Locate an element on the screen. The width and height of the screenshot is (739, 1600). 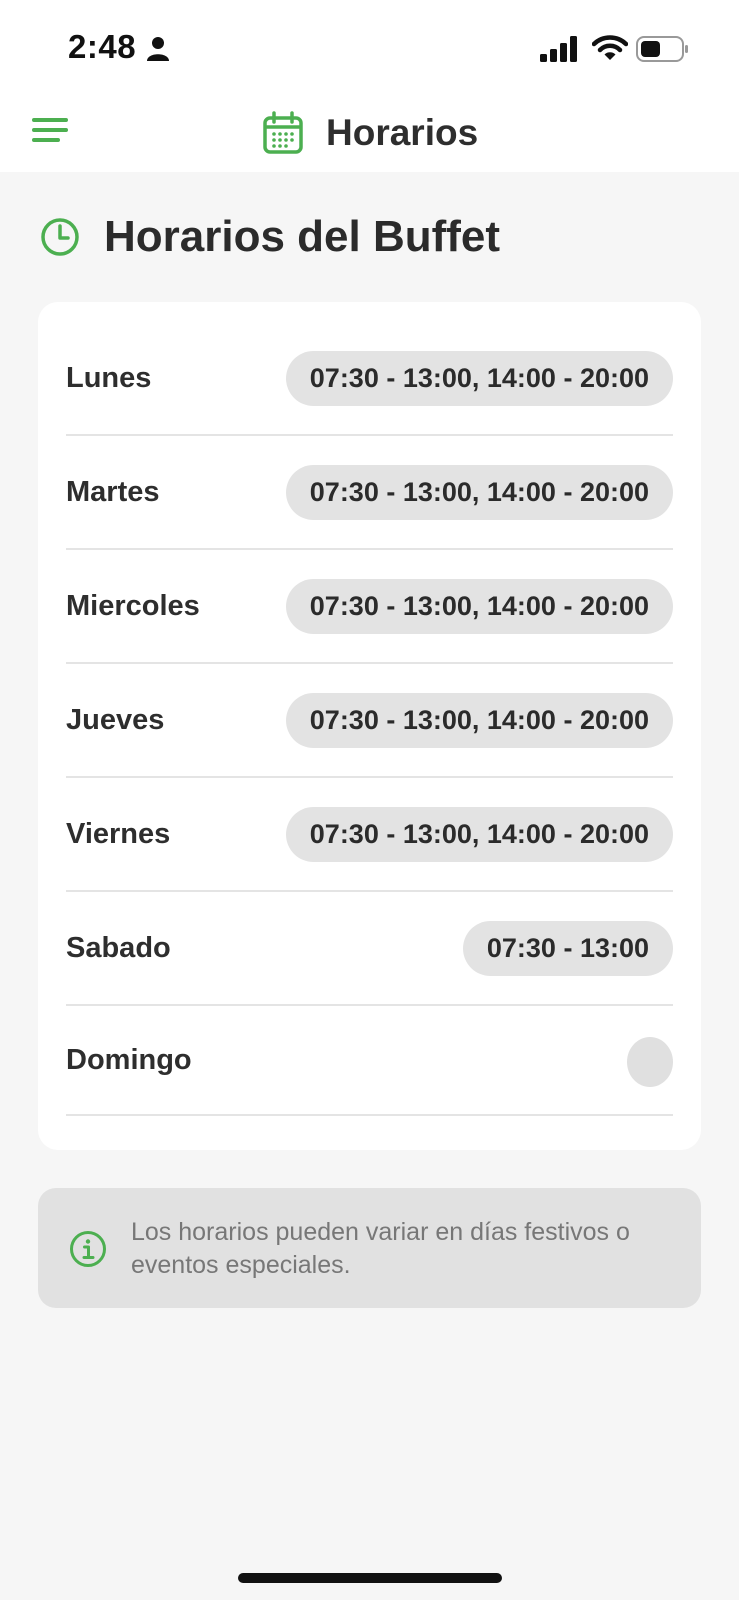
day-label: Miercoles is located at coordinates (133, 606).